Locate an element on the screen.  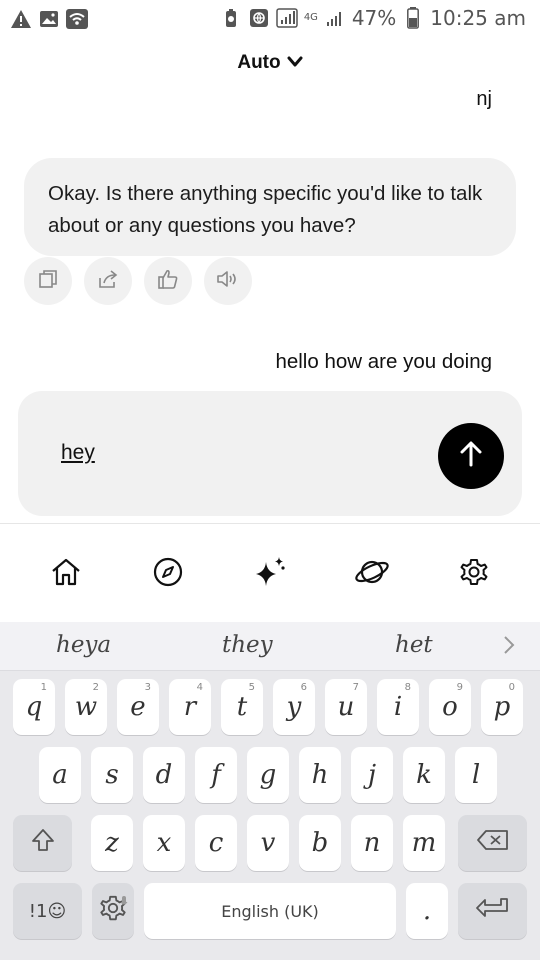
shift-icon is located at coordinates (43, 843).